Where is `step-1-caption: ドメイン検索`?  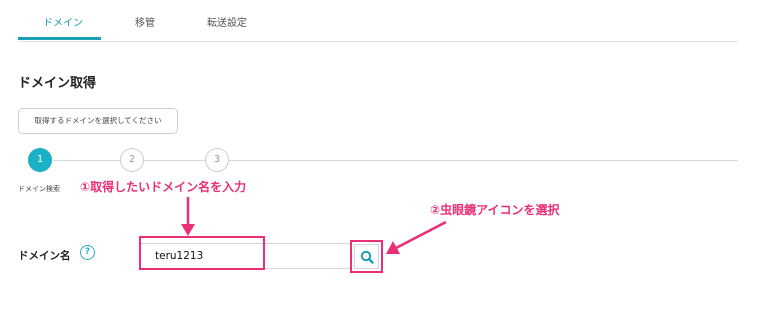 step-1-caption: ドメイン検索 is located at coordinates (39, 189).